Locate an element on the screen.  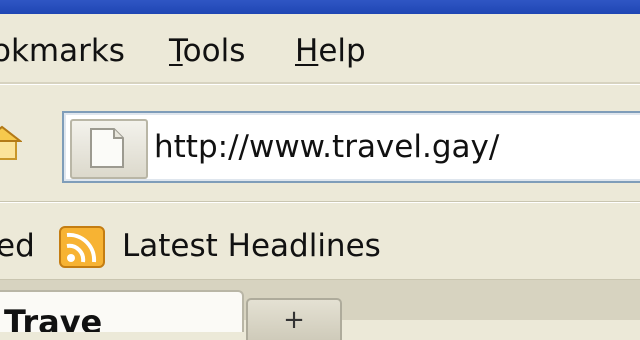
menu-bookmarks-label: okmarks is located at coordinates (62, 51).